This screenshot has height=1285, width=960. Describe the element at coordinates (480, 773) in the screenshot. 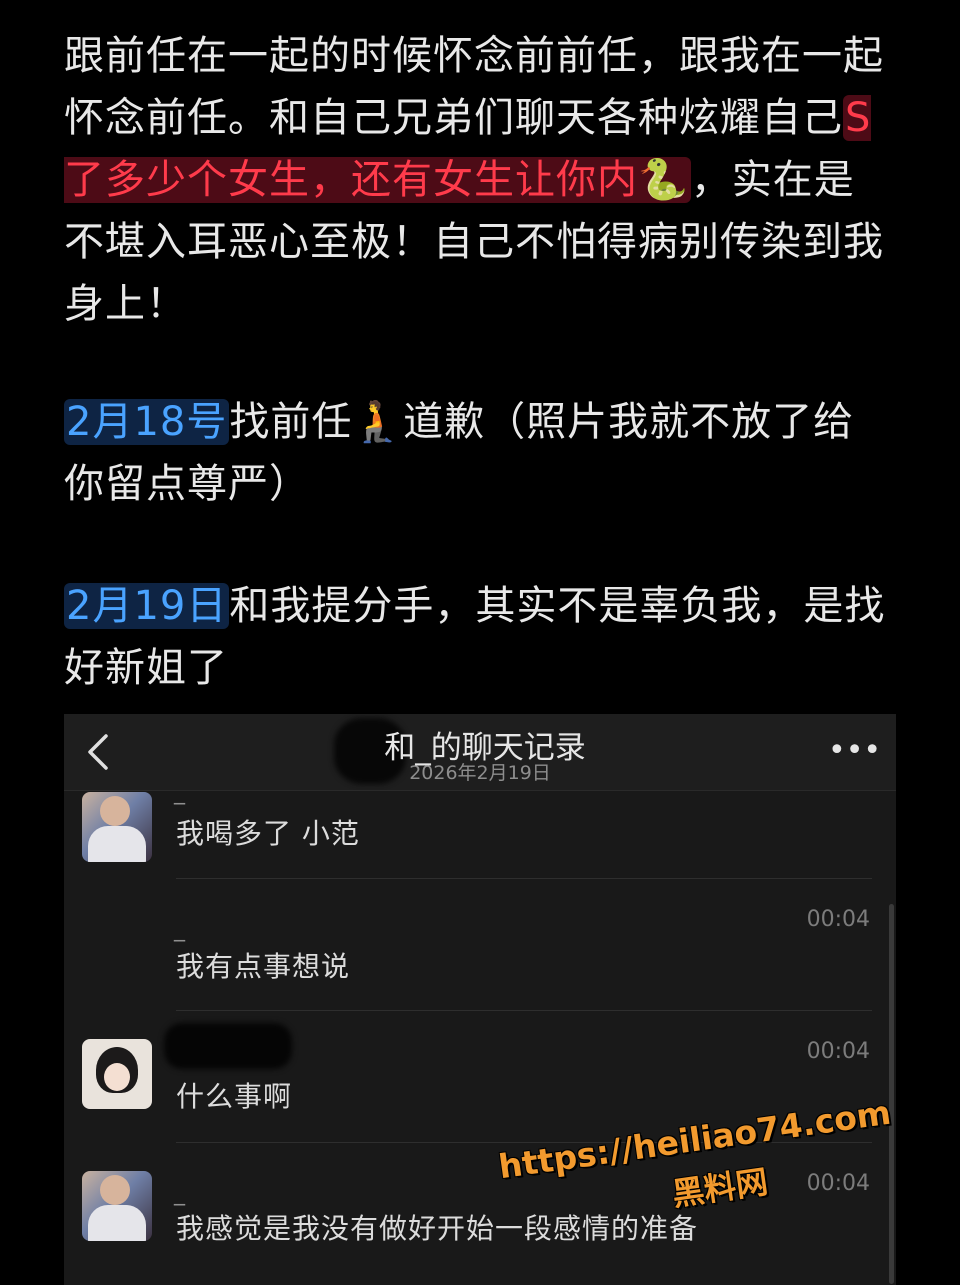

I see `chat-date: 2026年2月19日` at that location.